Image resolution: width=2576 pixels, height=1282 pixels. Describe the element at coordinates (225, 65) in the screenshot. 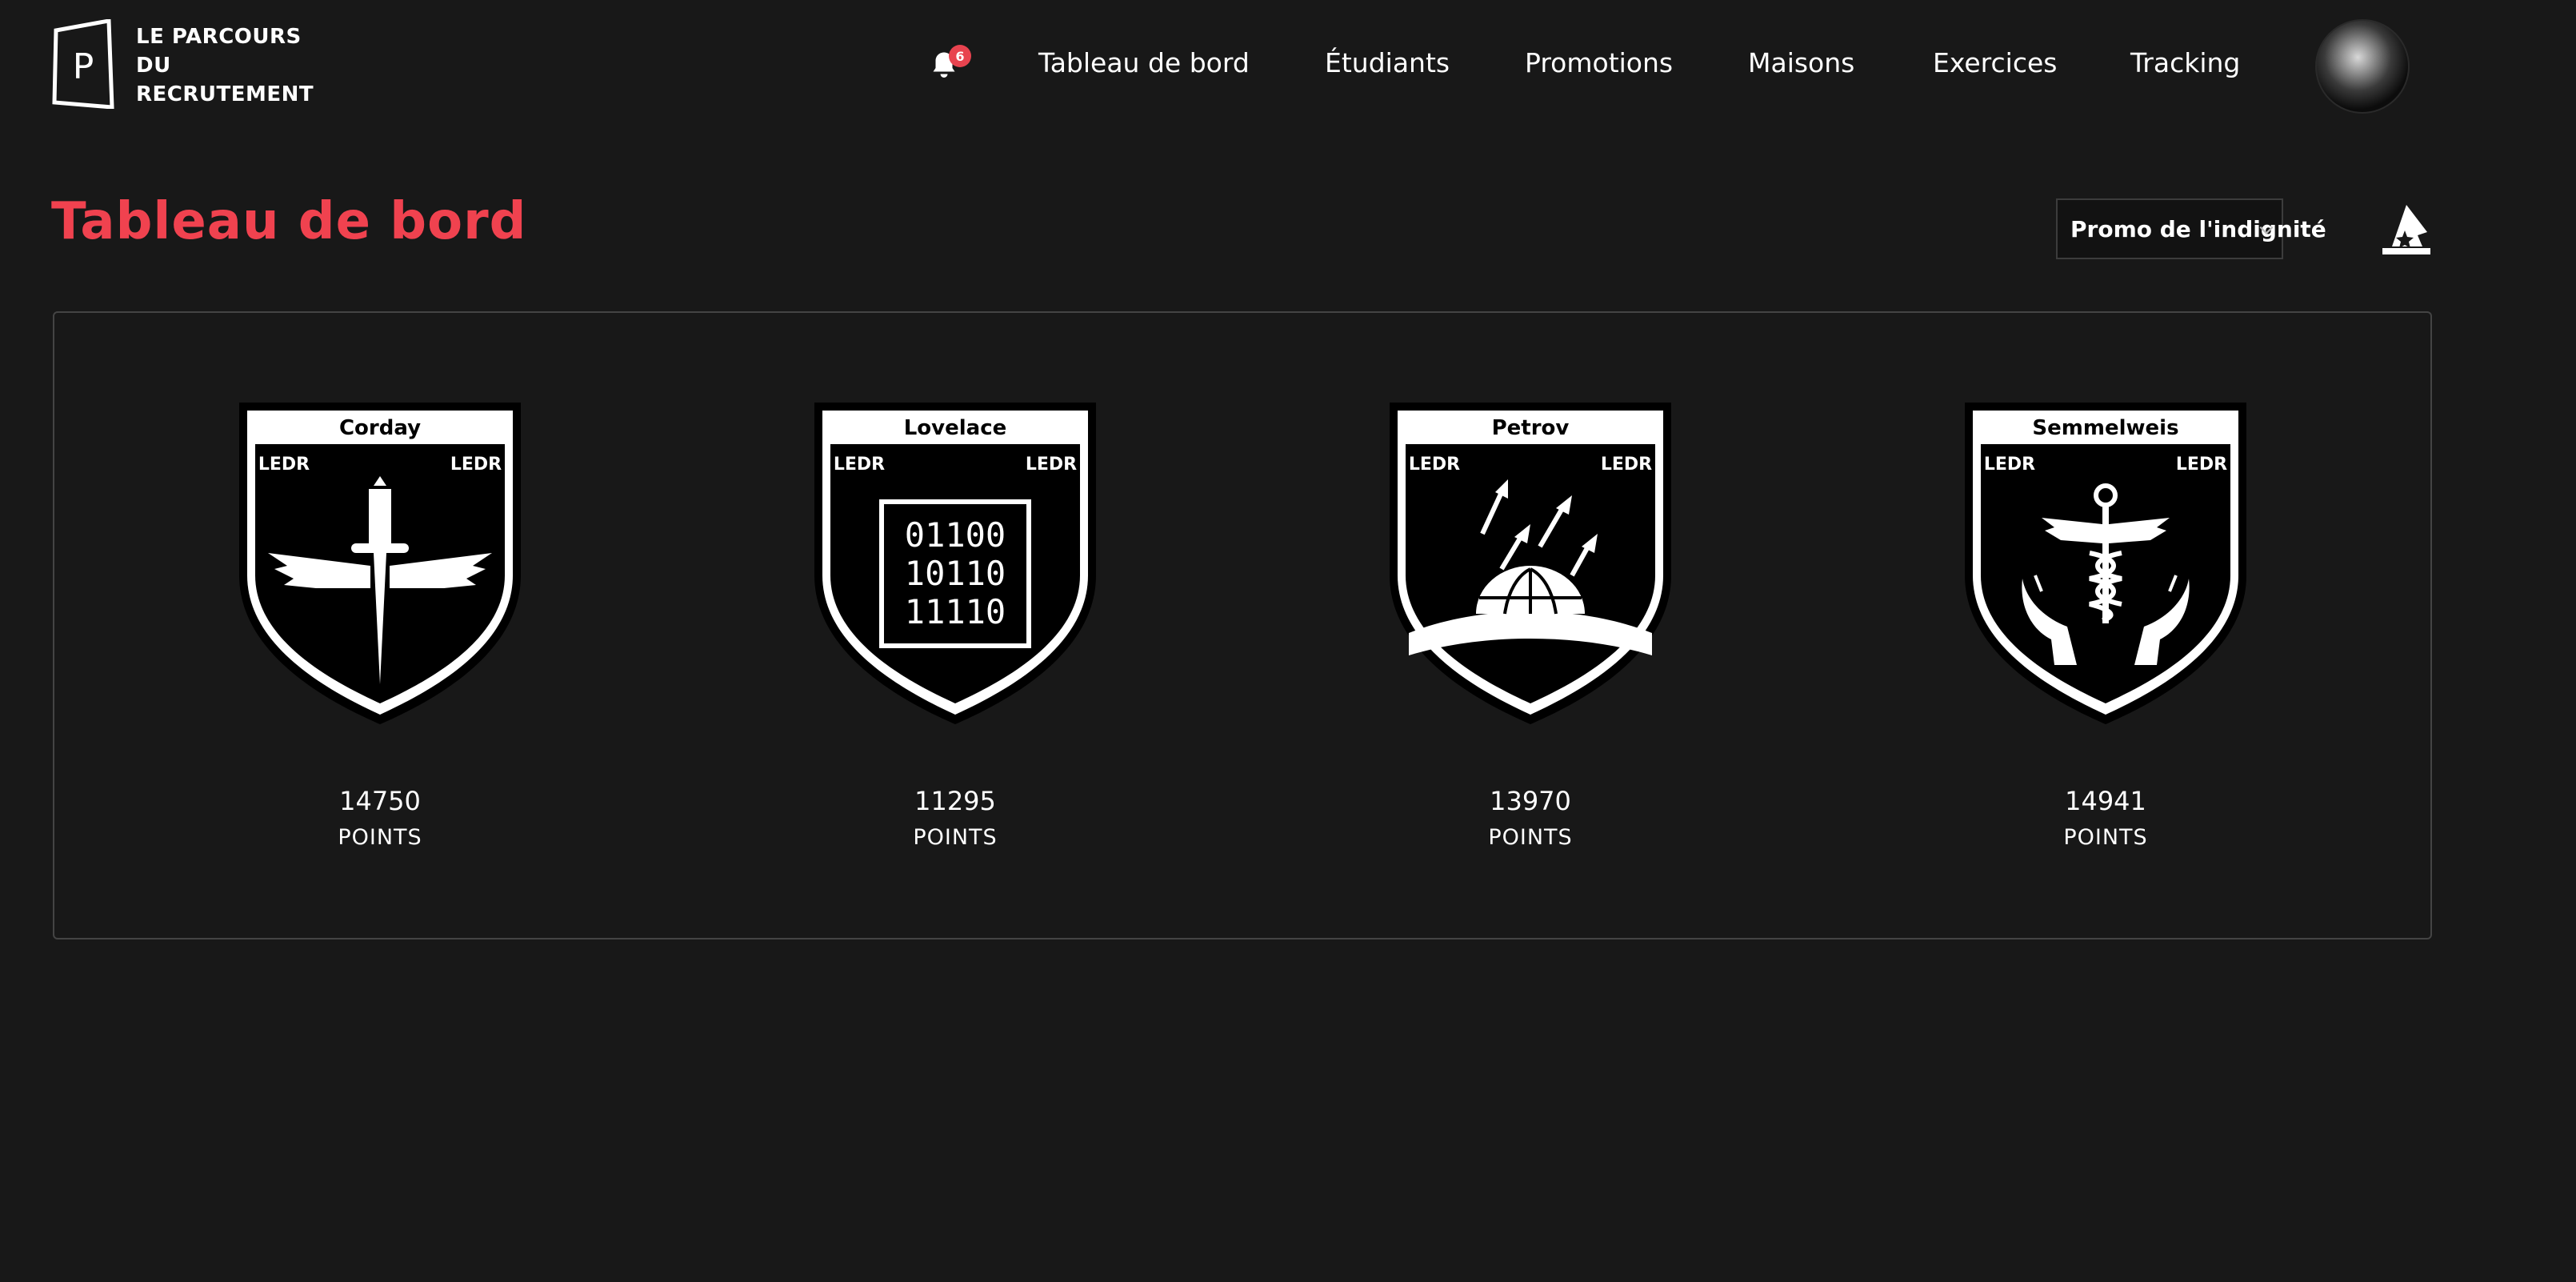

I see `brand-name: LE PARCOURS DU RECRUTEMENT` at that location.